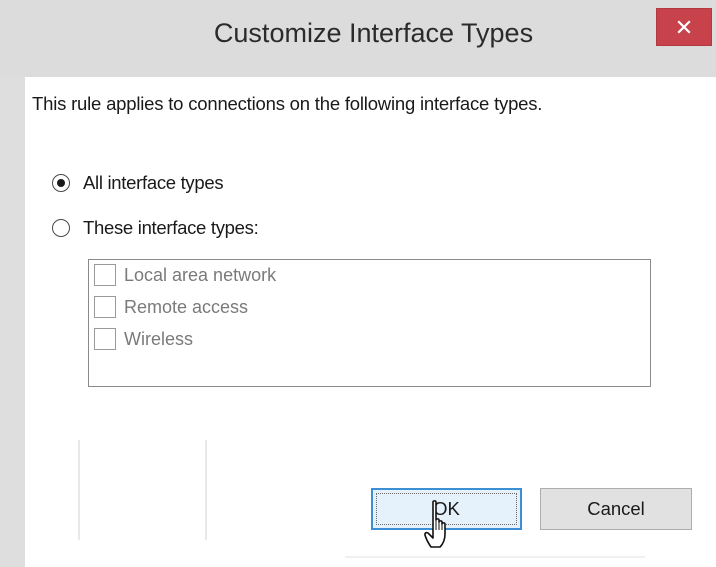  I want to click on list-item-wireless: Wireless, so click(143, 339).